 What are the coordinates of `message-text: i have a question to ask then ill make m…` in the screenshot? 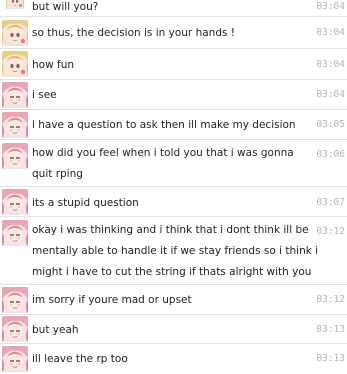 It's located at (164, 125).